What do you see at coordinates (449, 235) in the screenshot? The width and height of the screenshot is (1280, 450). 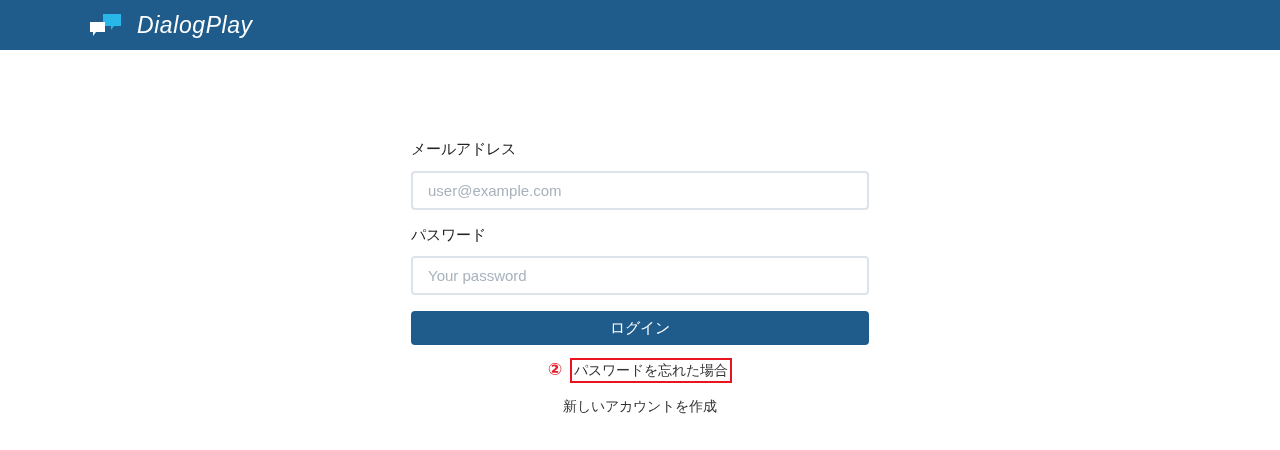 I see `field-label: パスワード` at bounding box center [449, 235].